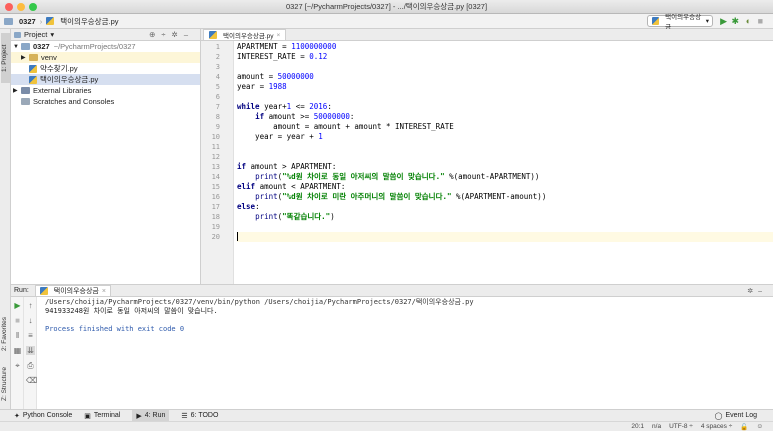  What do you see at coordinates (30, 320) in the screenshot?
I see `arrow-down-icon: ↓` at bounding box center [30, 320].